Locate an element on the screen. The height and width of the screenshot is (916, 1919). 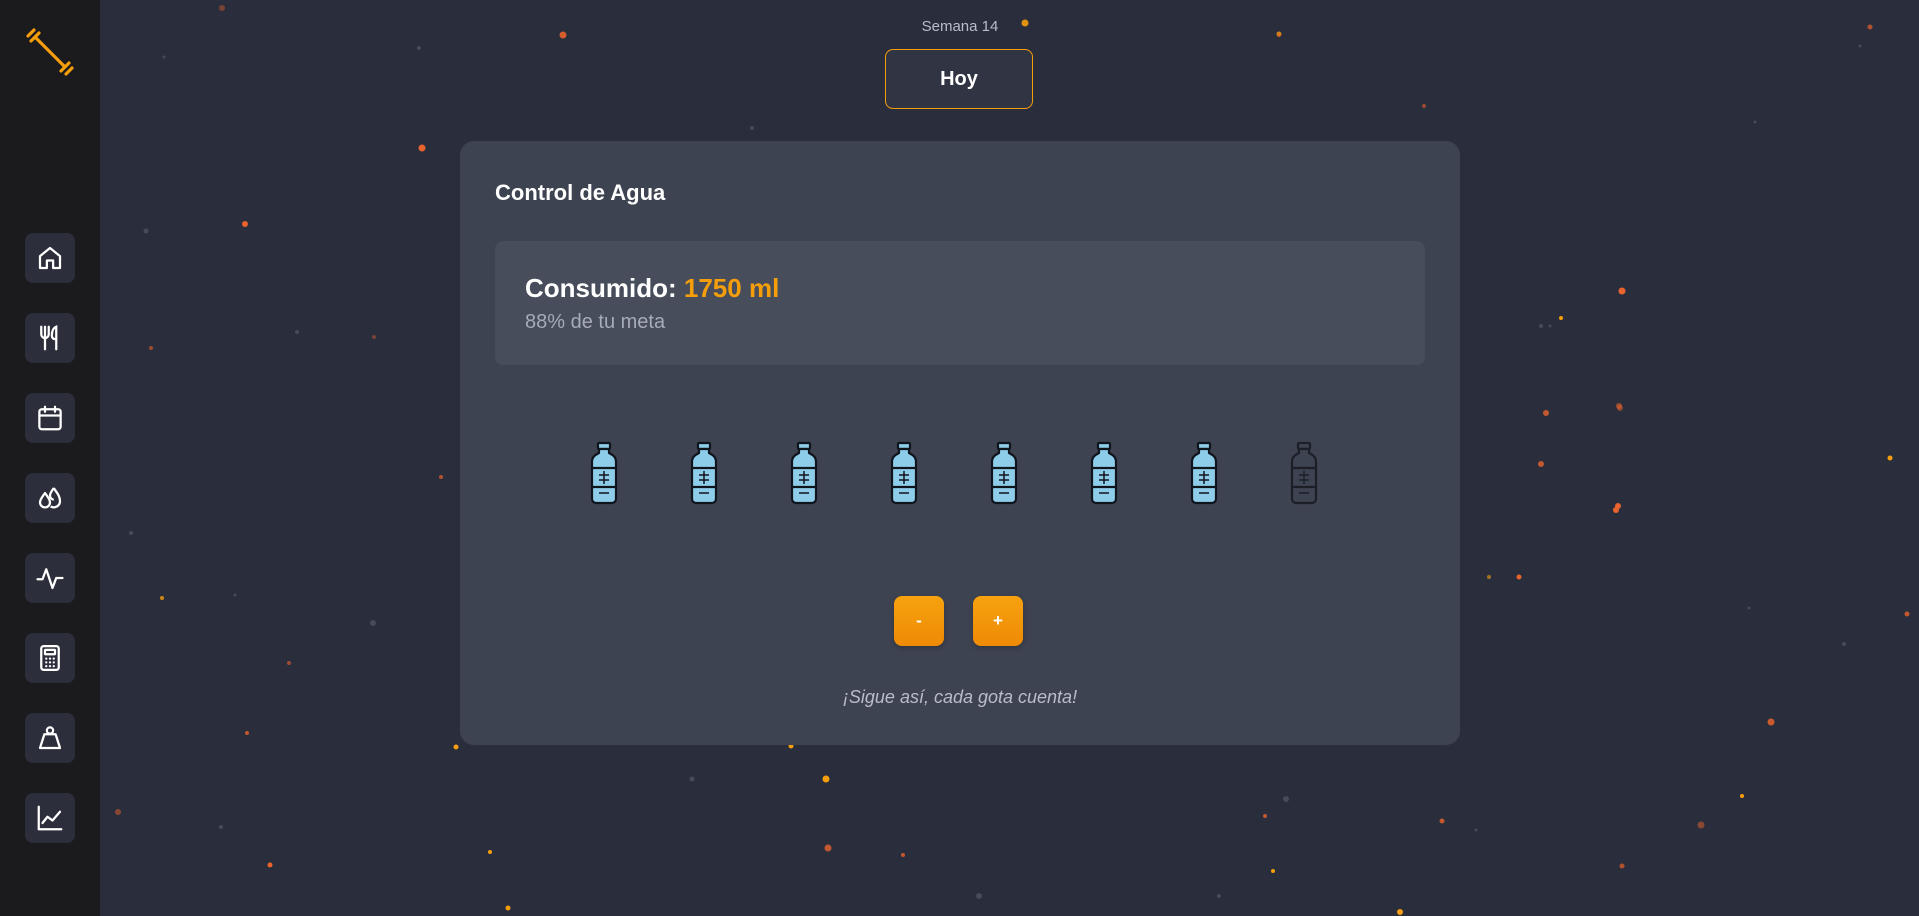
sidebar-item-water is located at coordinates (50, 498).